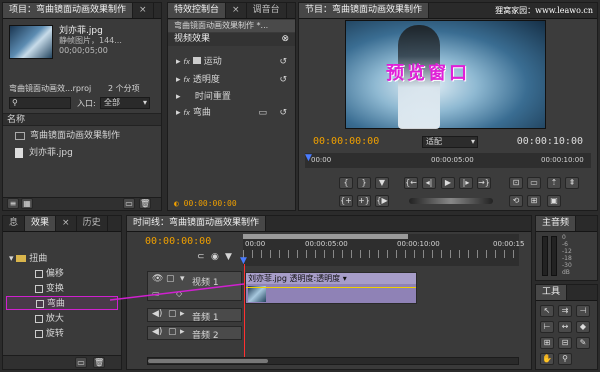 The image size is (600, 372). Describe the element at coordinates (62, 289) in the screenshot. I see `effect-item: 变换` at that location.